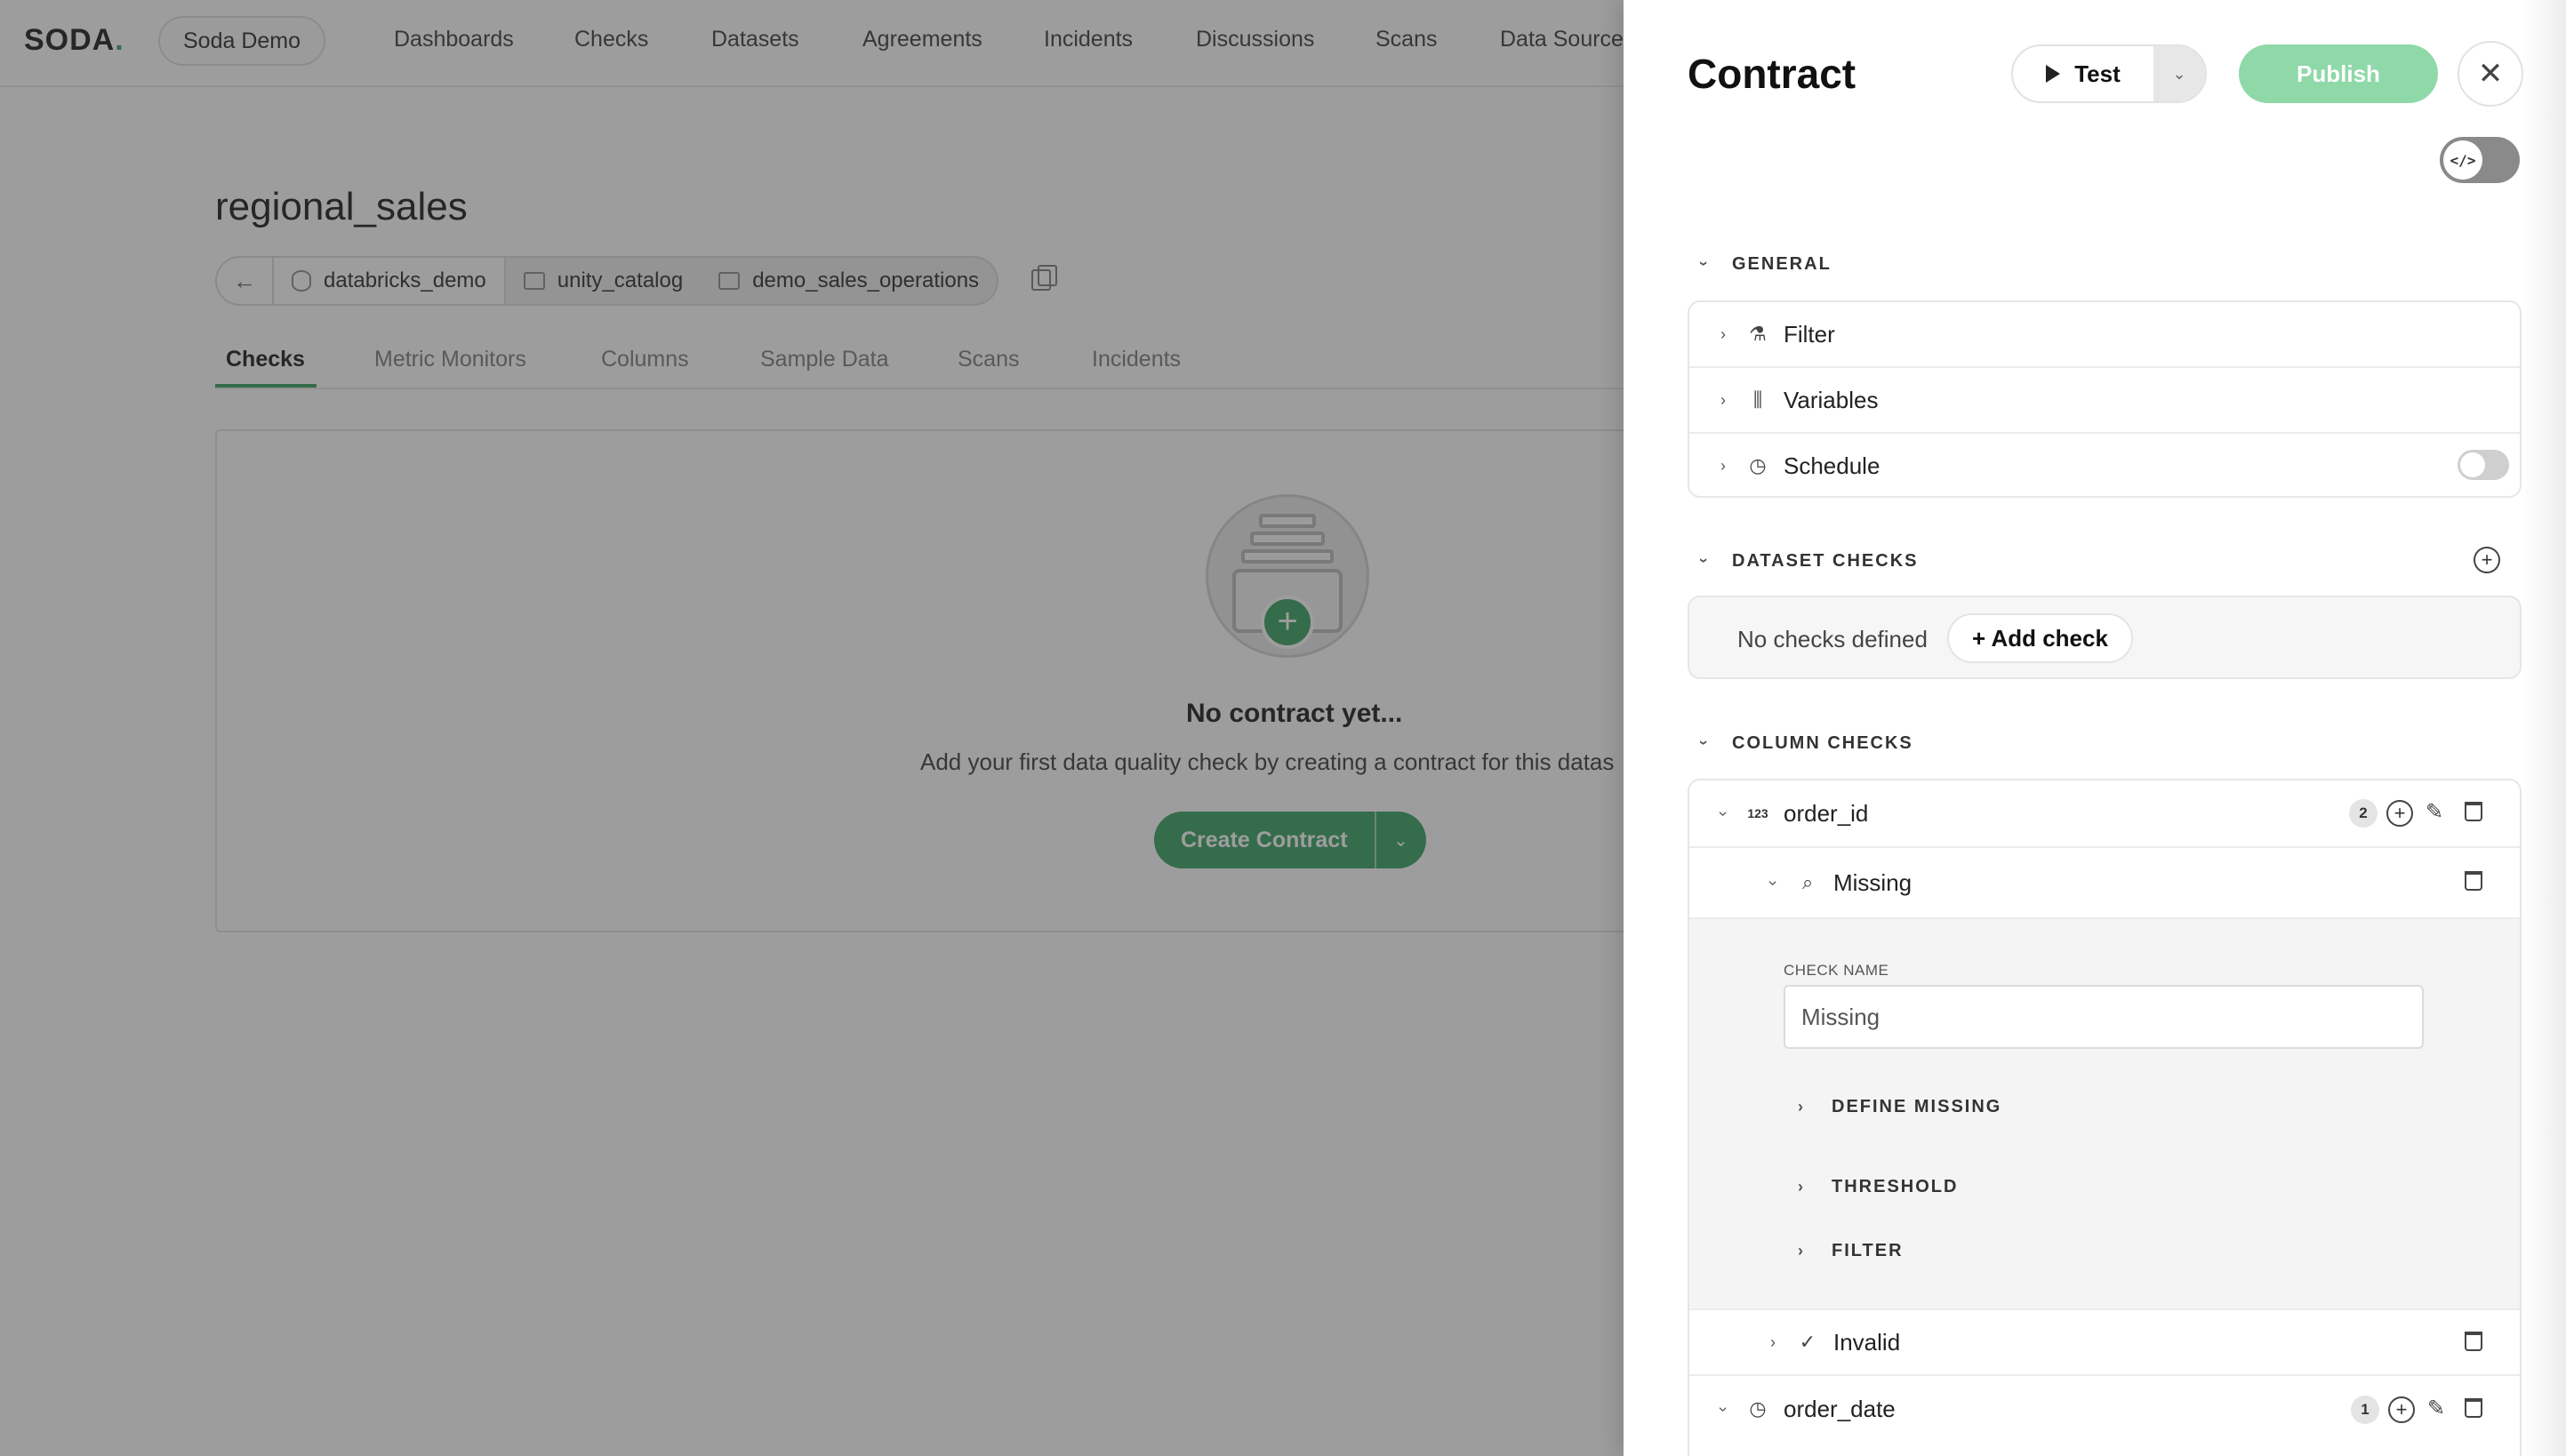 Image resolution: width=2566 pixels, height=1456 pixels. Describe the element at coordinates (1804, 743) in the screenshot. I see `column-checks-section-header: › COLUMN CHECKS` at that location.